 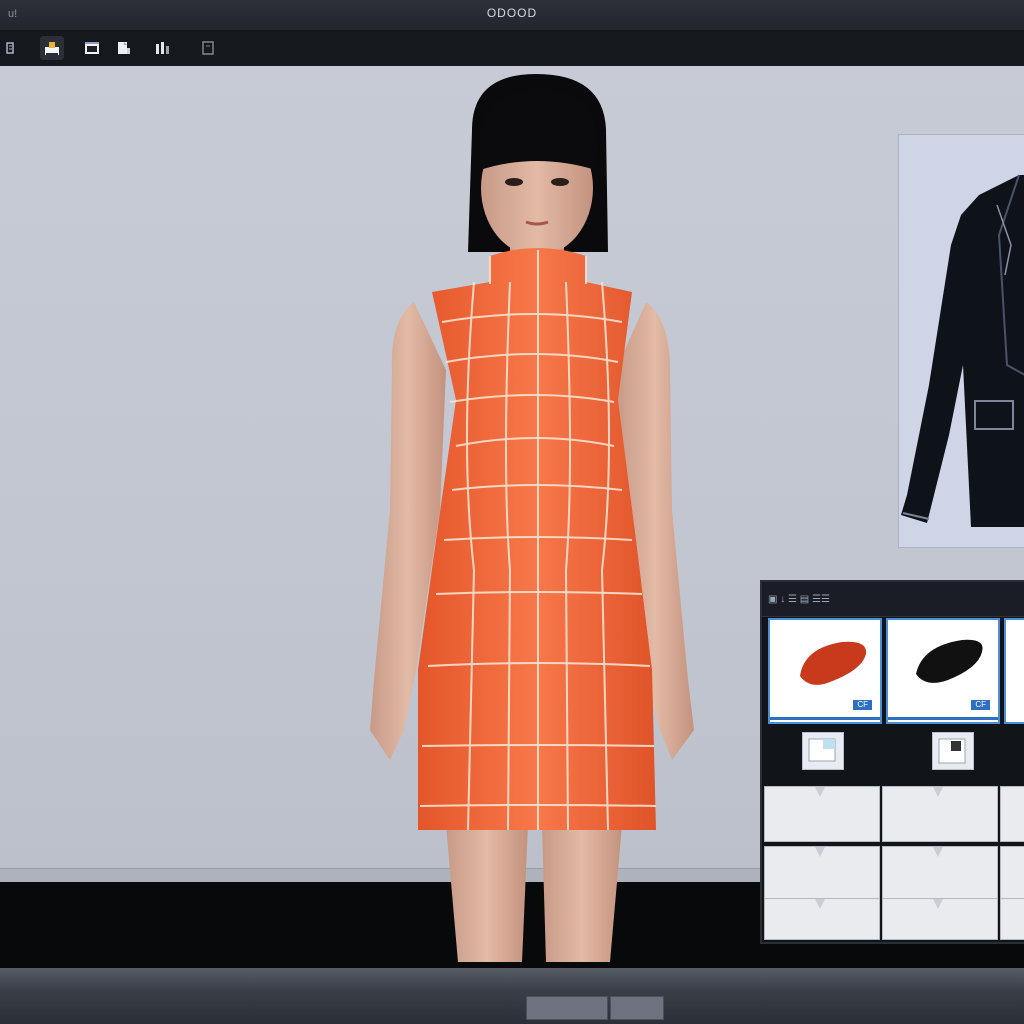 What do you see at coordinates (512, 996) in the screenshot?
I see `status-bar` at bounding box center [512, 996].